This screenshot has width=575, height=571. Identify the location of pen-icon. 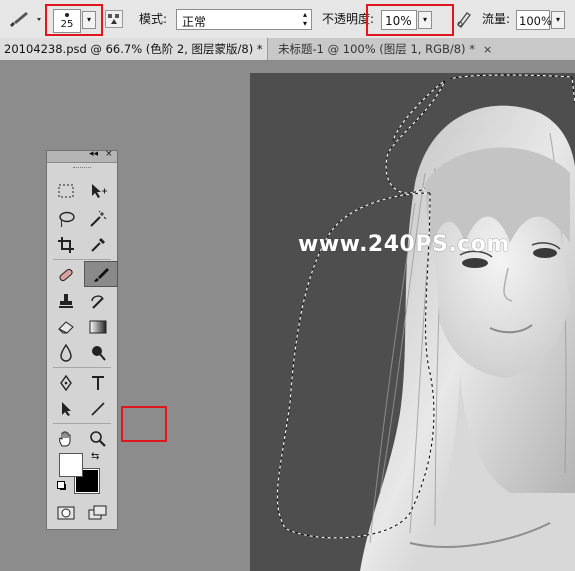
(66, 383).